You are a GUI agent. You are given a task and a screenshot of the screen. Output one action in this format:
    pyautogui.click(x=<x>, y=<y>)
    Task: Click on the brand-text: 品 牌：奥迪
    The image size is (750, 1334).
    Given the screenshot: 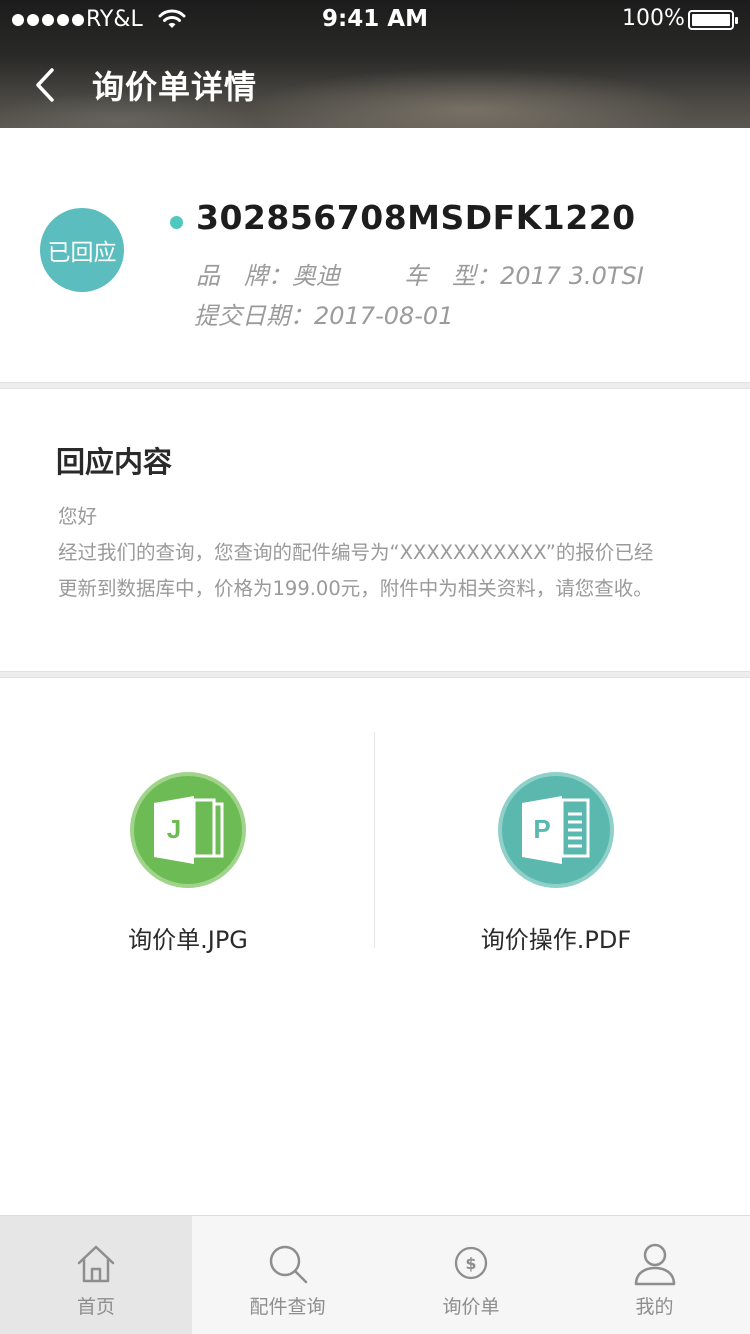 What is the action you would take?
    pyautogui.click(x=268, y=276)
    